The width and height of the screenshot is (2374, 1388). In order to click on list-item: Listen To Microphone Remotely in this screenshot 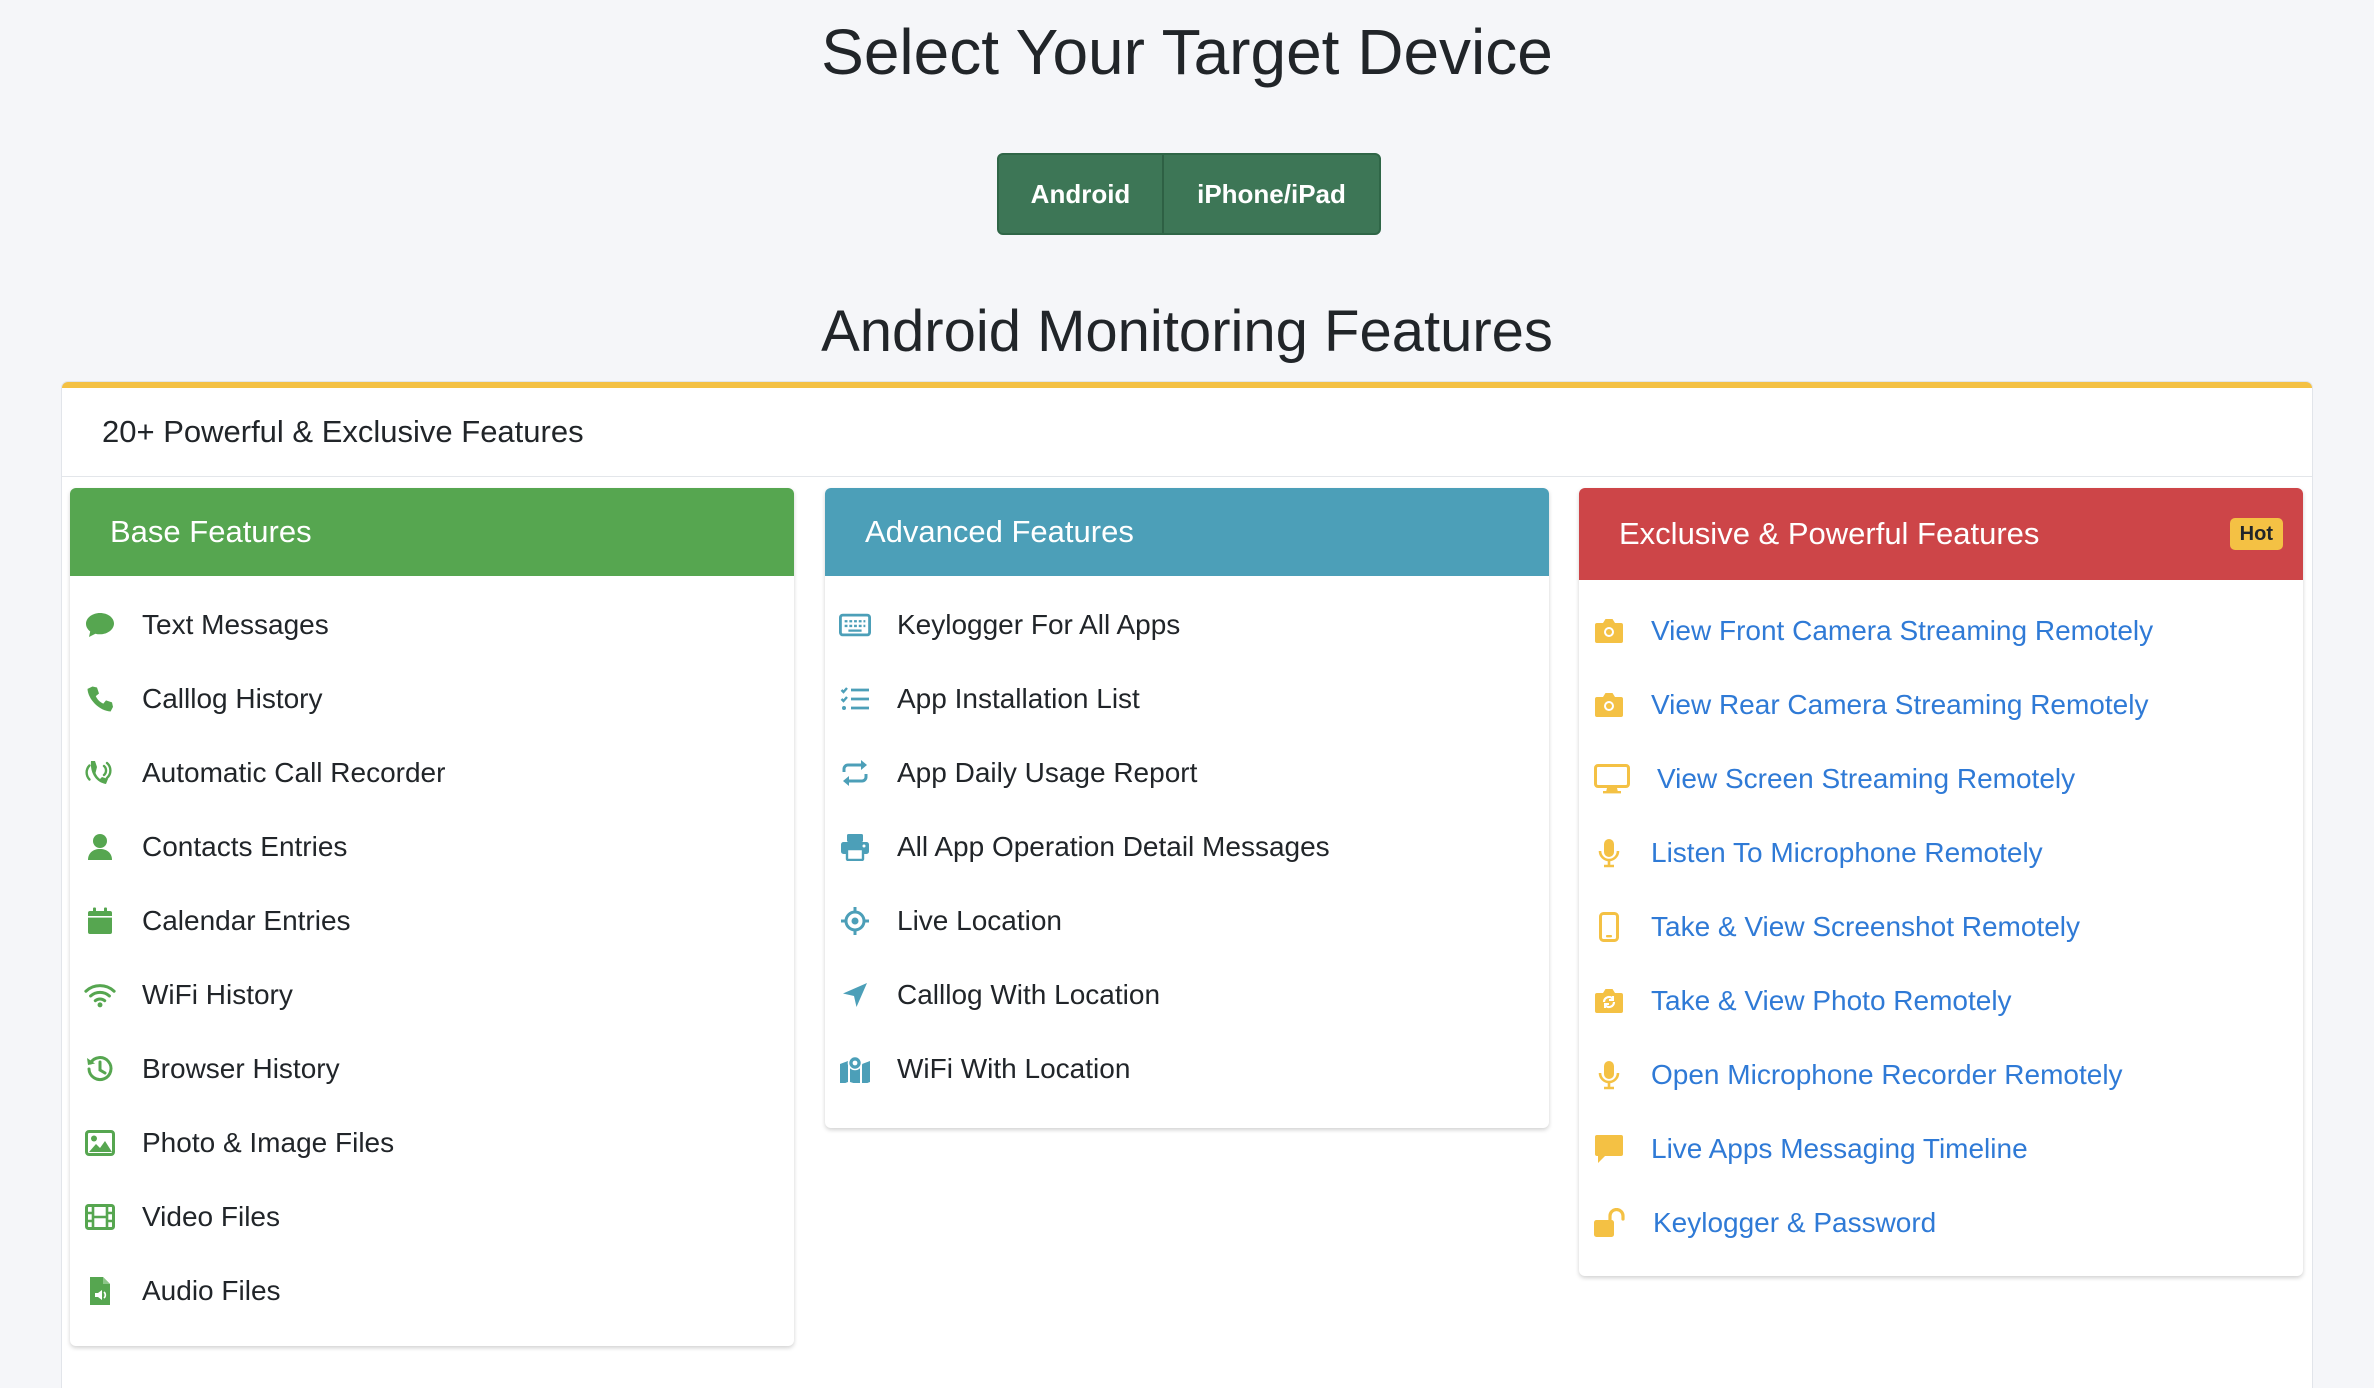, I will do `click(1941, 853)`.